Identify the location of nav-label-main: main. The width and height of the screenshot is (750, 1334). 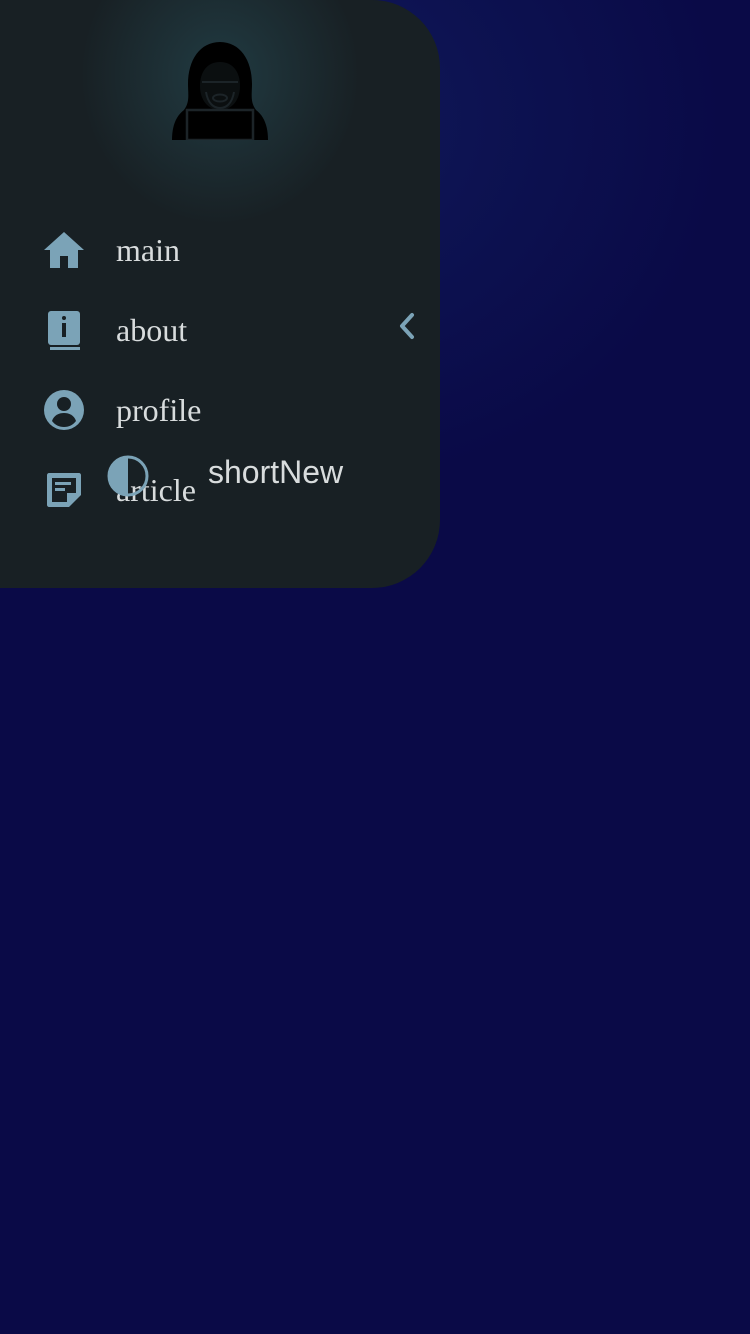
(148, 250).